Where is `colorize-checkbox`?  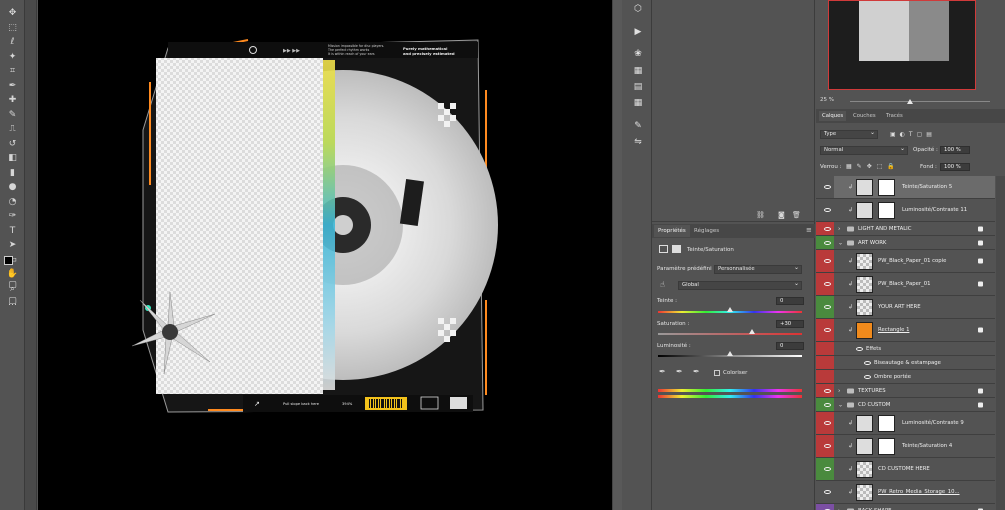
colorize-checkbox is located at coordinates (717, 373).